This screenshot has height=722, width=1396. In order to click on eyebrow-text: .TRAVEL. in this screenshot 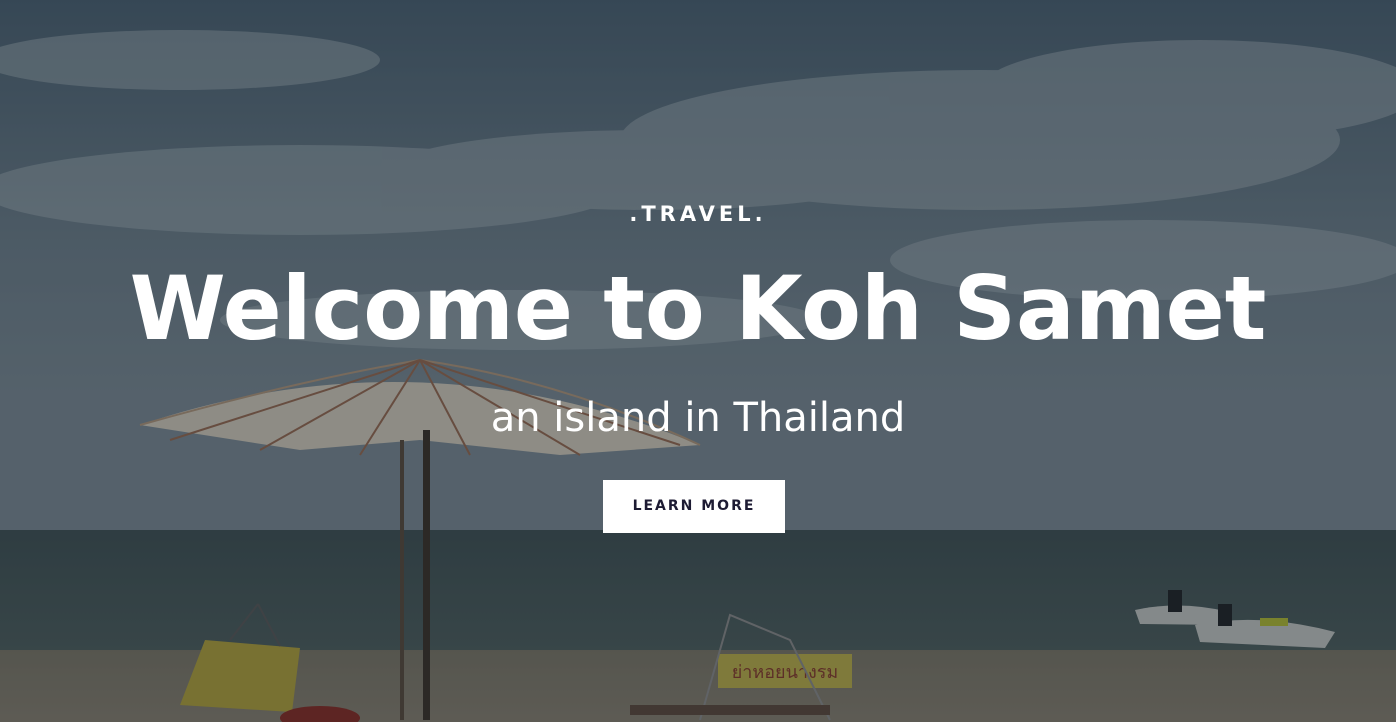, I will do `click(698, 214)`.